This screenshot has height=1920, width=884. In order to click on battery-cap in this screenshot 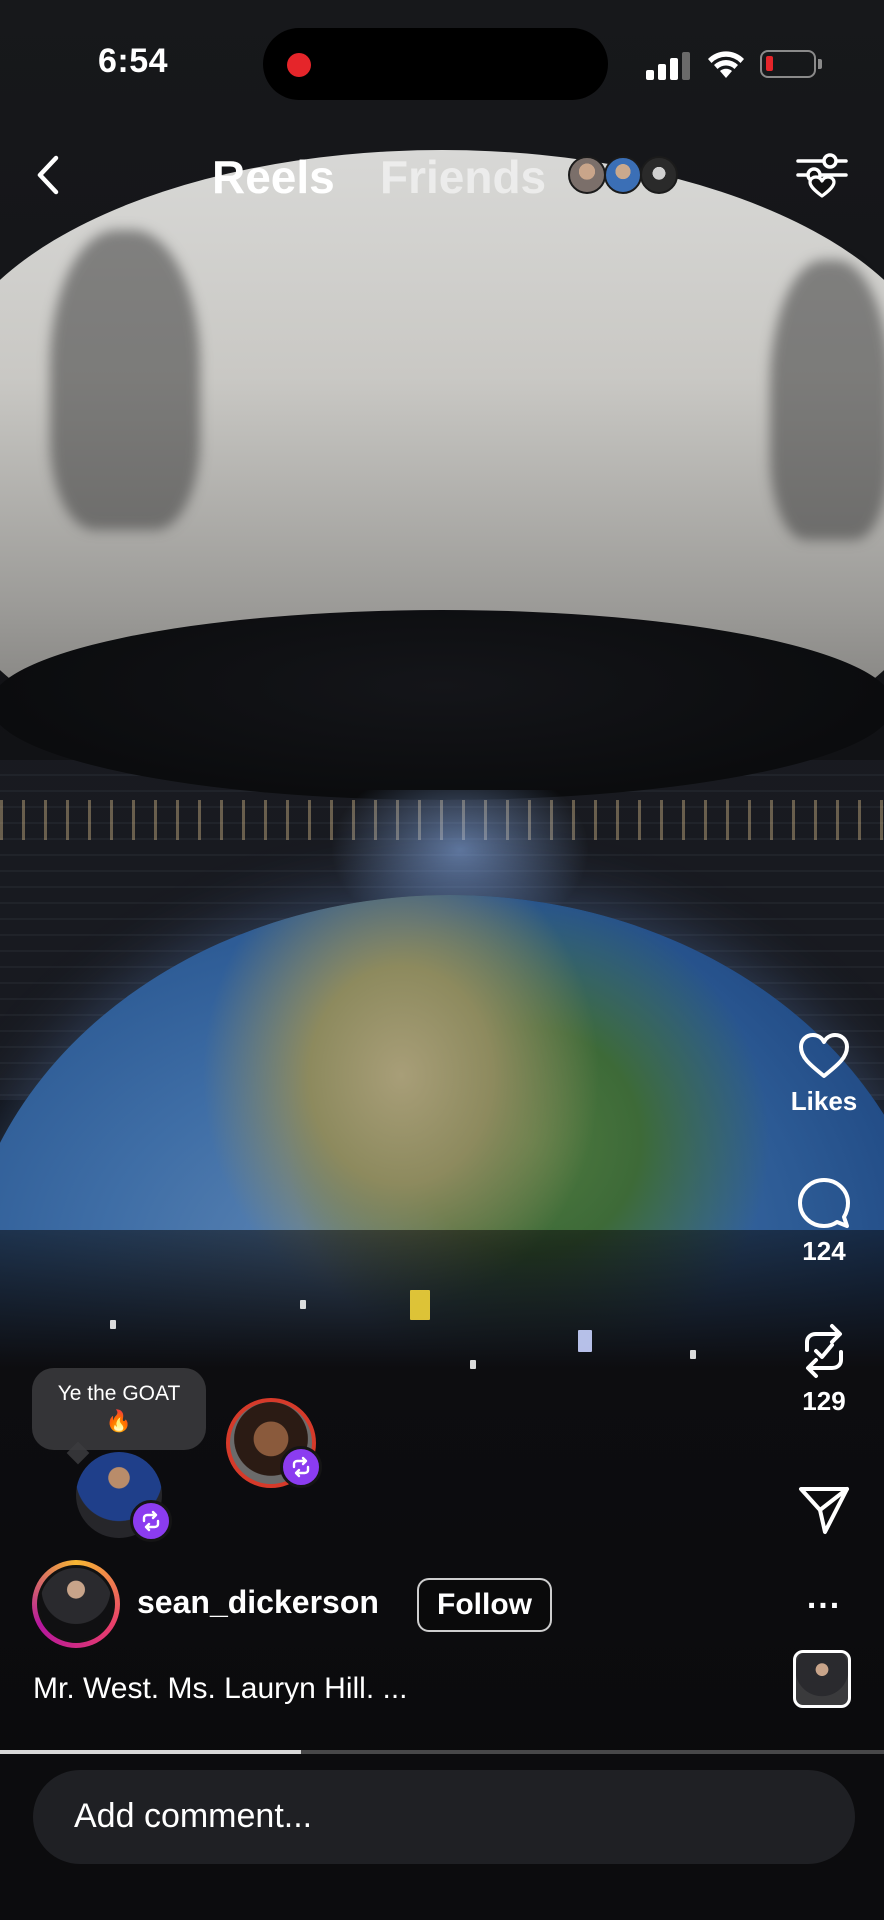, I will do `click(820, 64)`.